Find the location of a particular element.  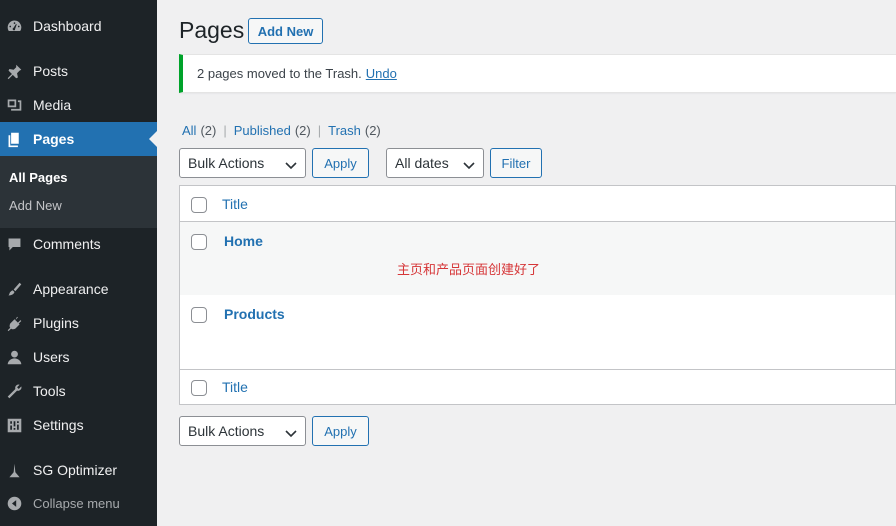

dates-select: All dates is located at coordinates (435, 163).